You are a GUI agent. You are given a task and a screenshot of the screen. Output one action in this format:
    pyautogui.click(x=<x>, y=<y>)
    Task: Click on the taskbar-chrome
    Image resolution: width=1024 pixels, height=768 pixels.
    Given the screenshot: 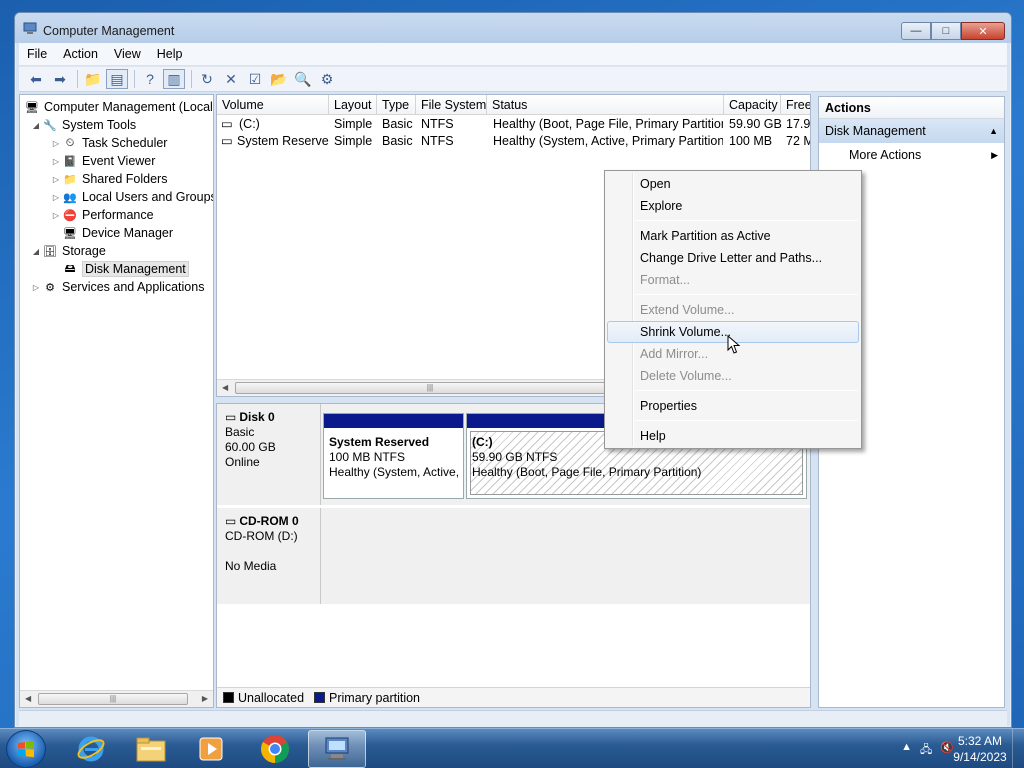 What is the action you would take?
    pyautogui.click(x=275, y=749)
    